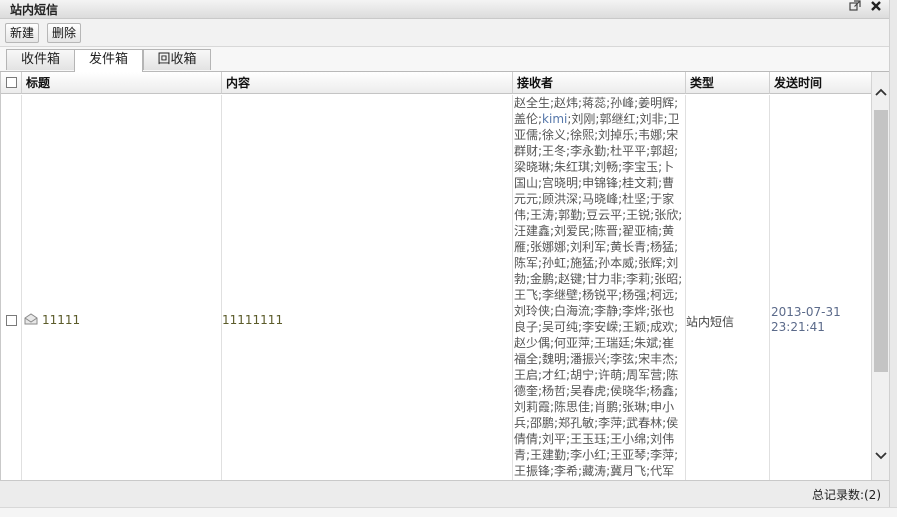  Describe the element at coordinates (253, 320) in the screenshot. I see `row-content: 11111111` at that location.